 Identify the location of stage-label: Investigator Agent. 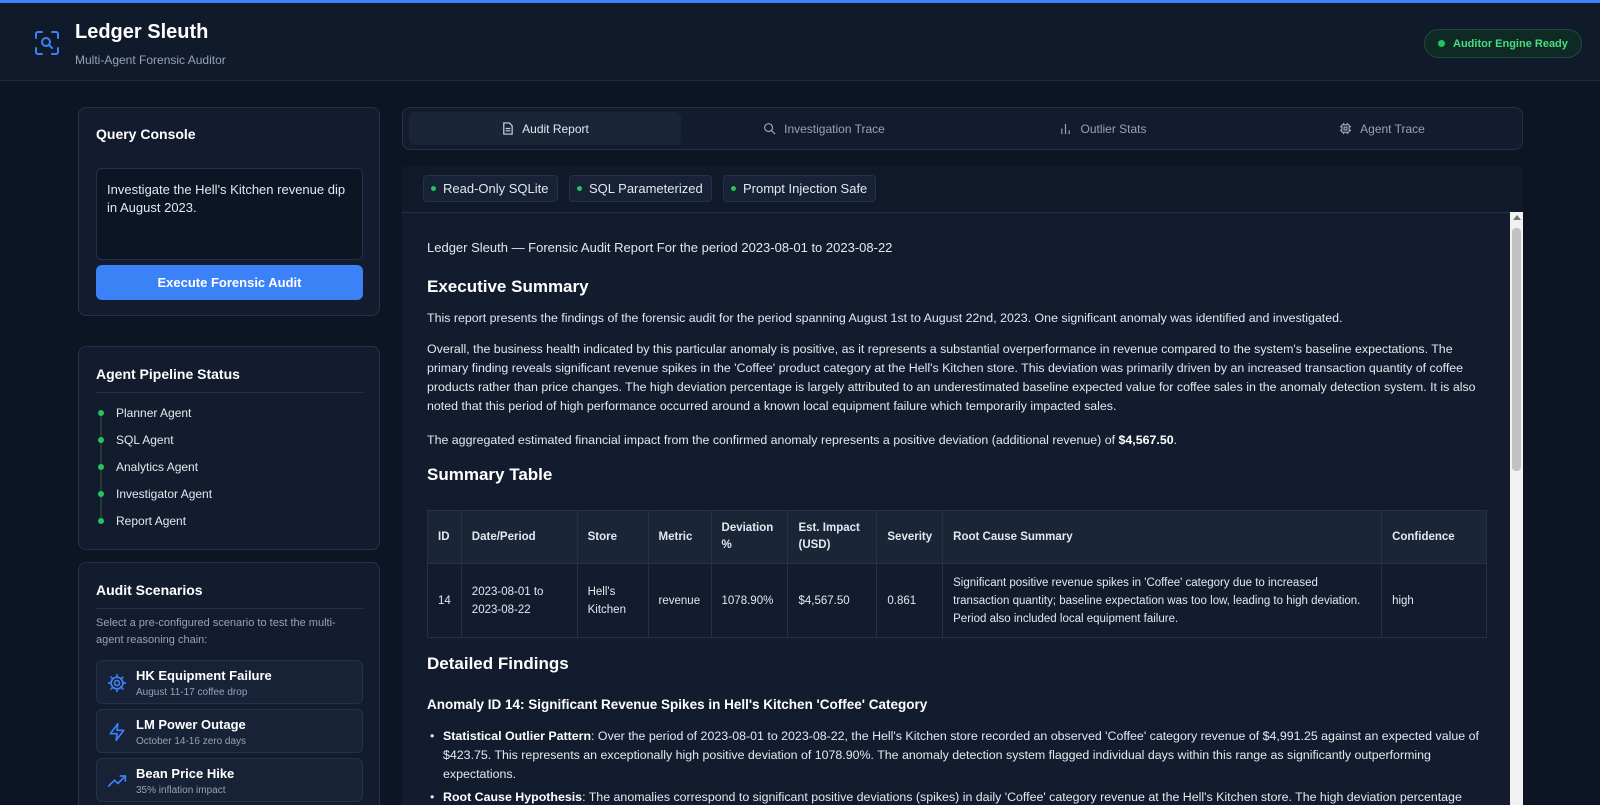
(164, 494).